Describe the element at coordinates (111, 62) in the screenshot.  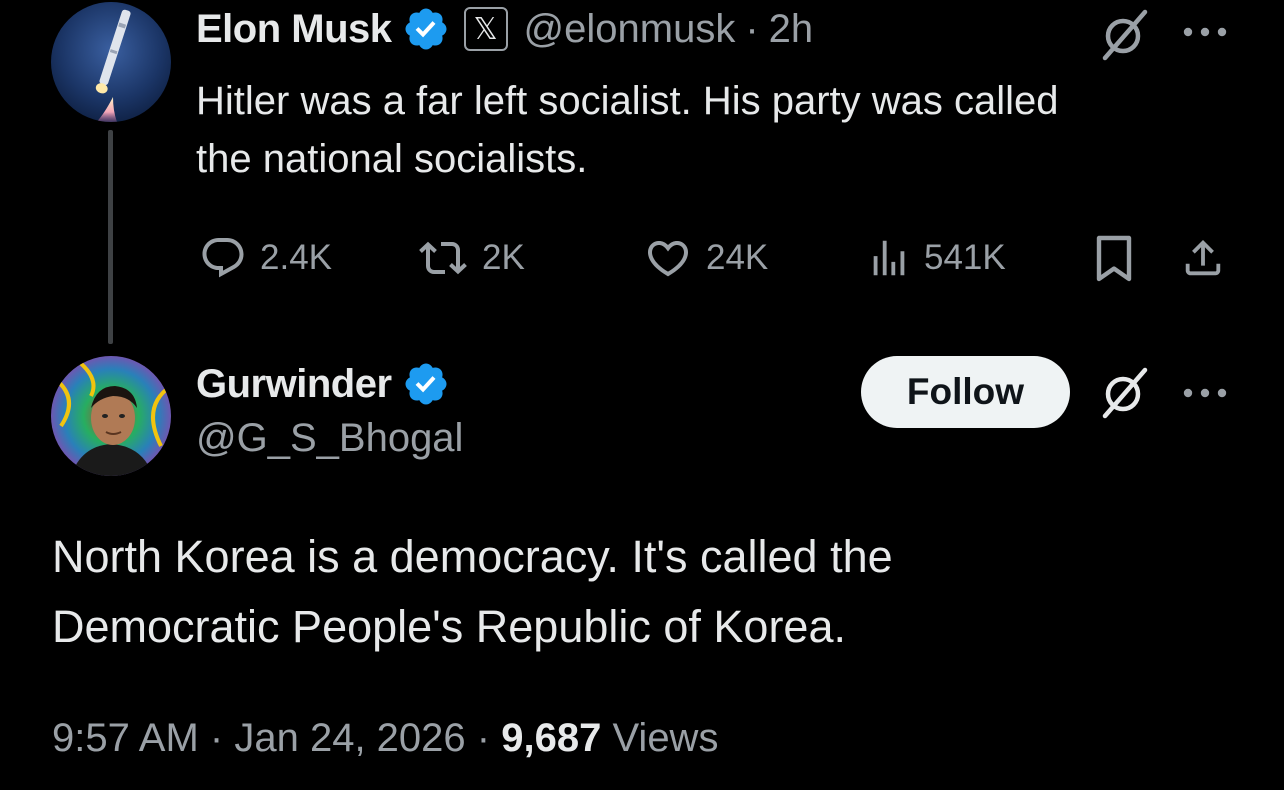
I see `elon-musk-avatar` at that location.